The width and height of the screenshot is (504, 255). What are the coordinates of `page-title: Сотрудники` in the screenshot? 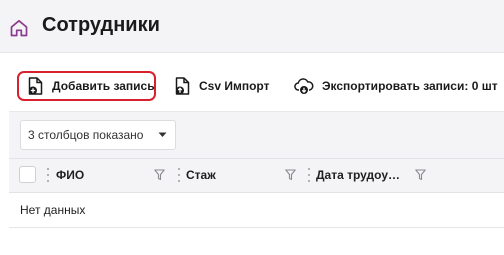 It's located at (101, 25).